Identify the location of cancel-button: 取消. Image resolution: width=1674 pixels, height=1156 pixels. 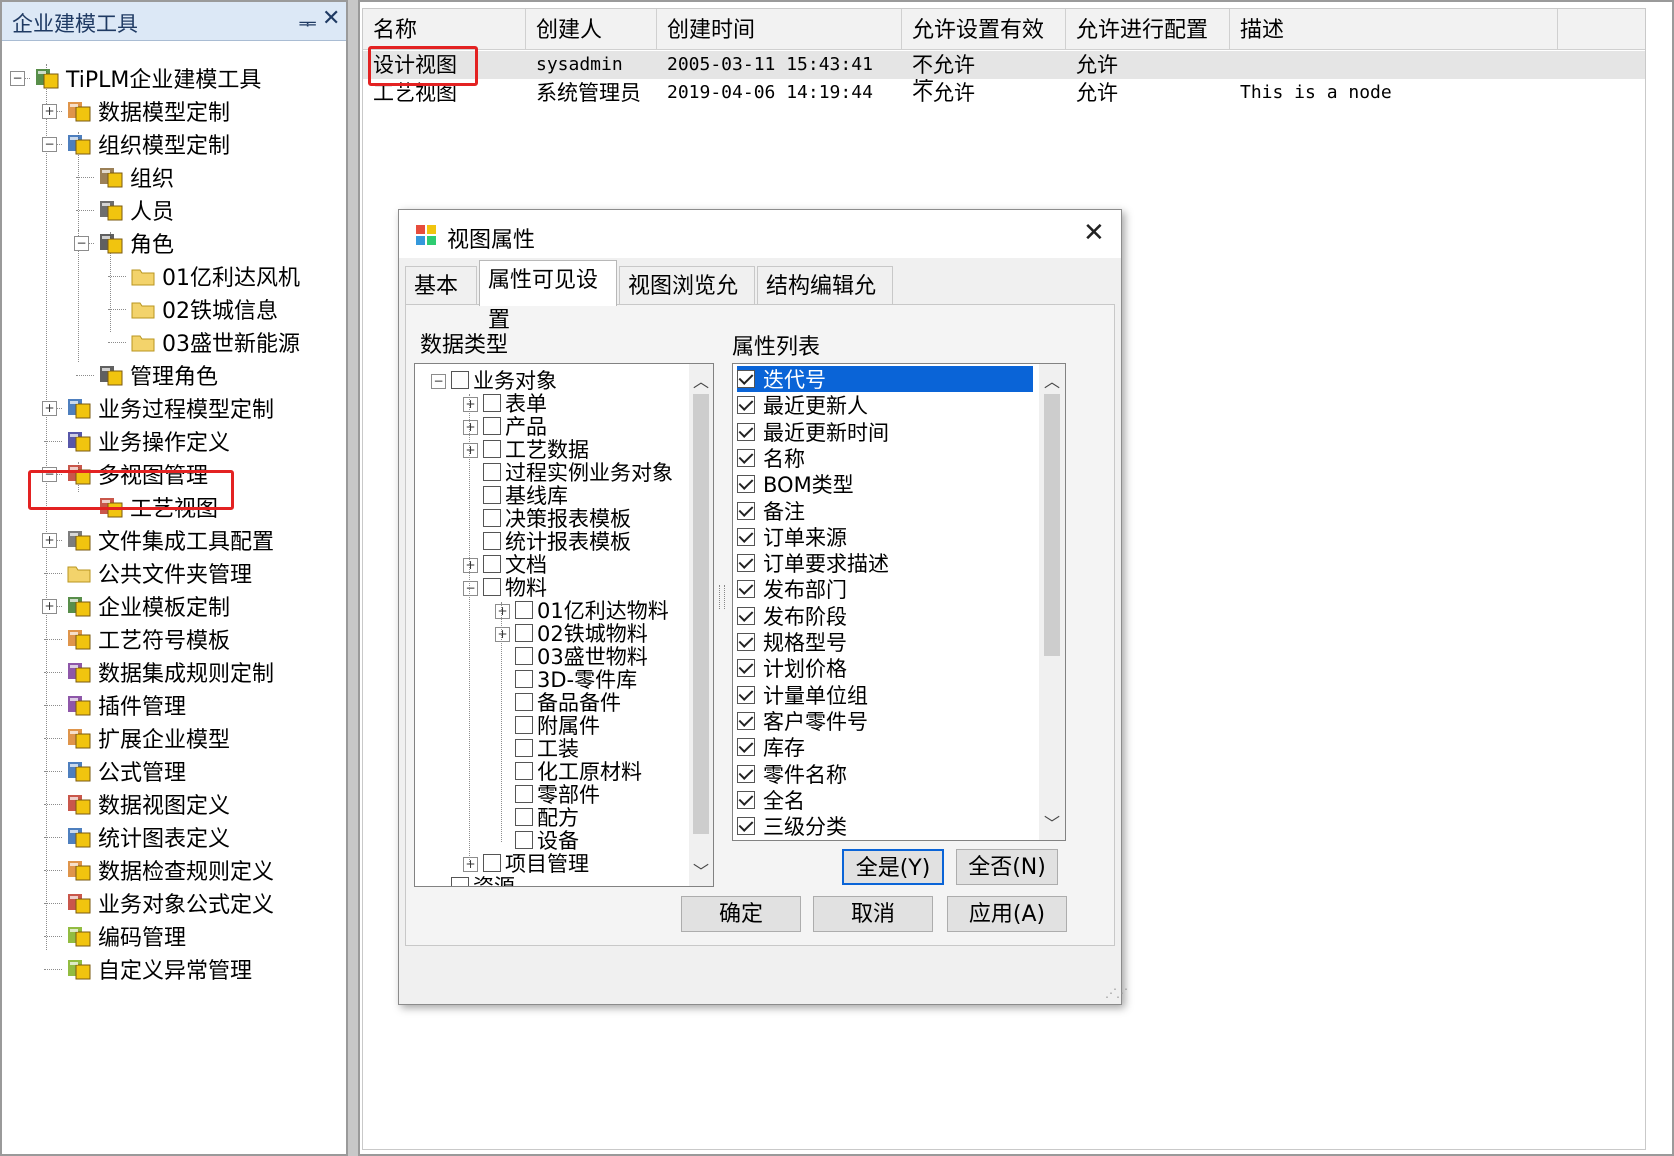
(873, 914).